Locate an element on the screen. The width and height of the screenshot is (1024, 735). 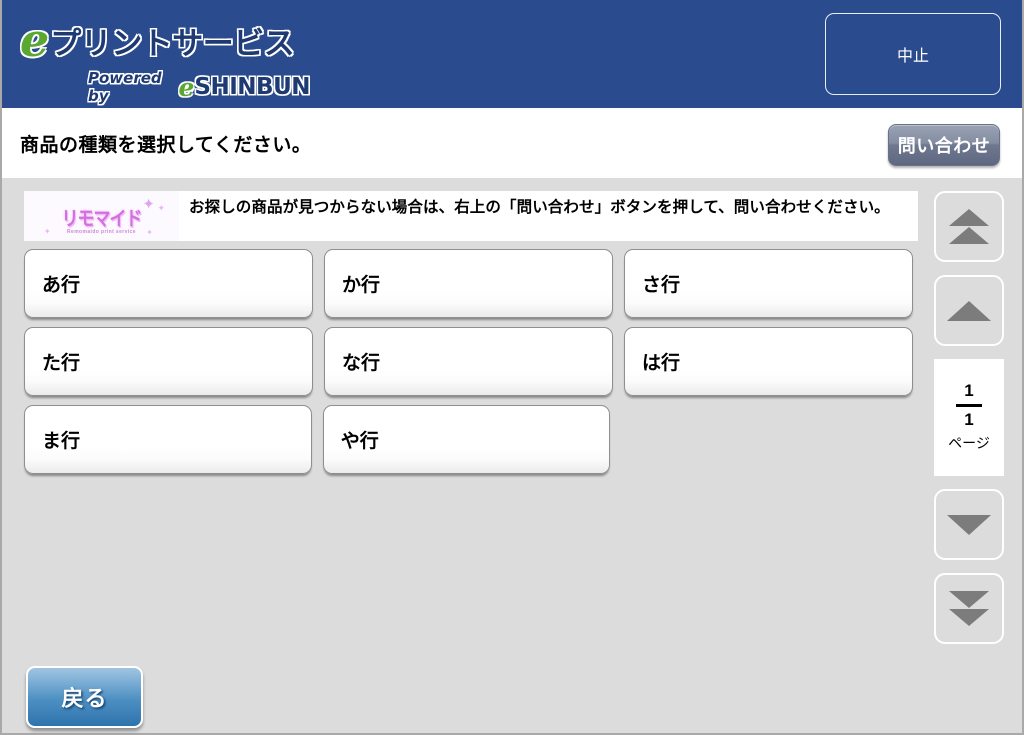
eprint-service-logo: e プリントサービス Powered by e SHINBUN is located at coordinates (165, 59).